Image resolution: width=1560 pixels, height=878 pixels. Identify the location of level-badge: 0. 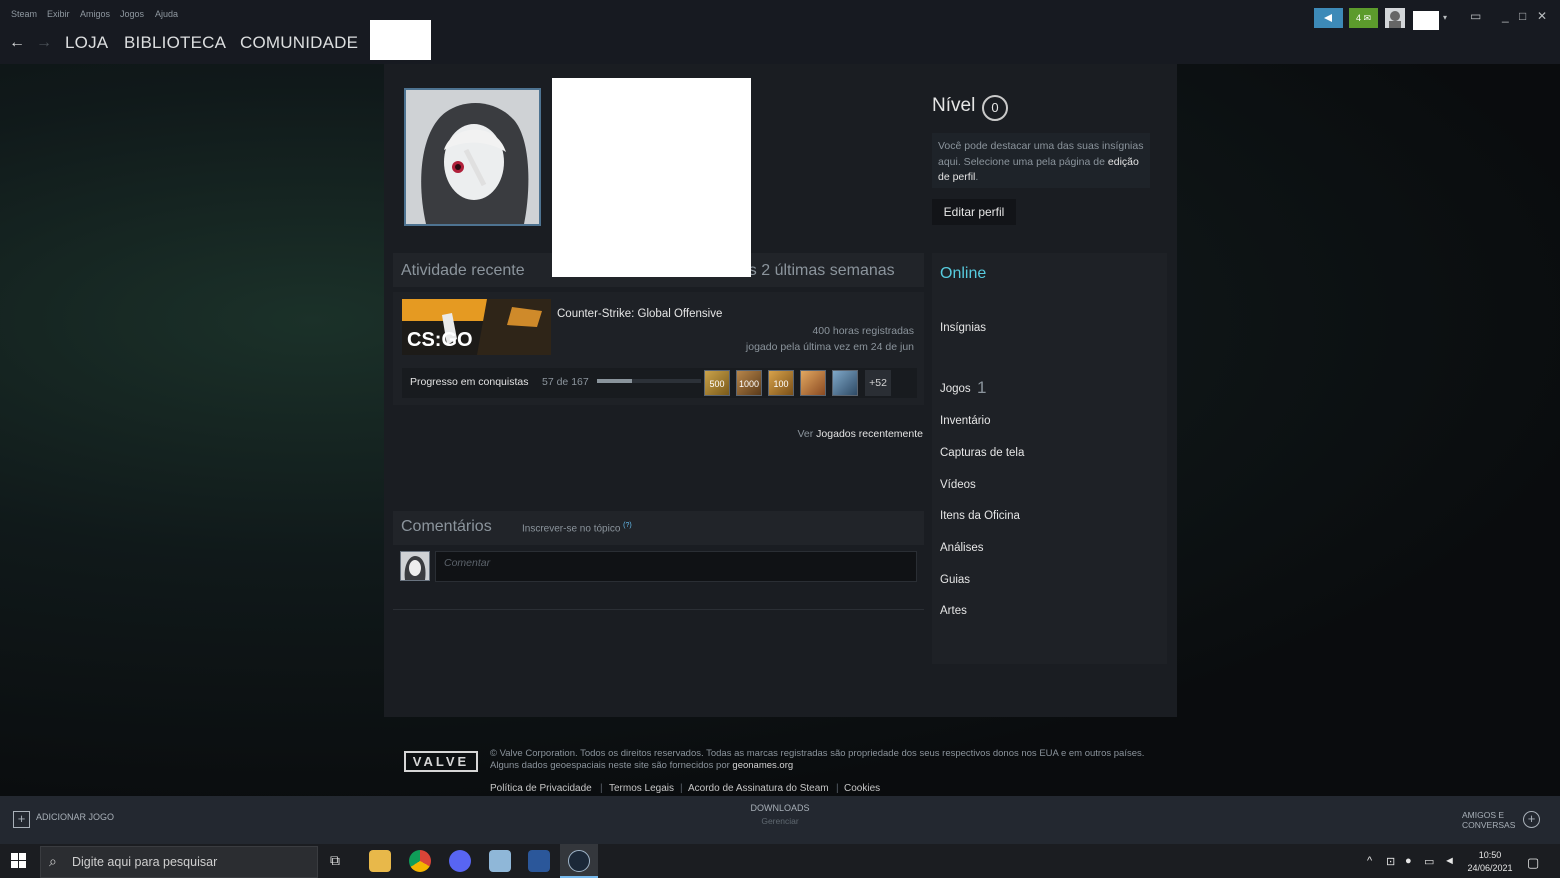
(995, 108).